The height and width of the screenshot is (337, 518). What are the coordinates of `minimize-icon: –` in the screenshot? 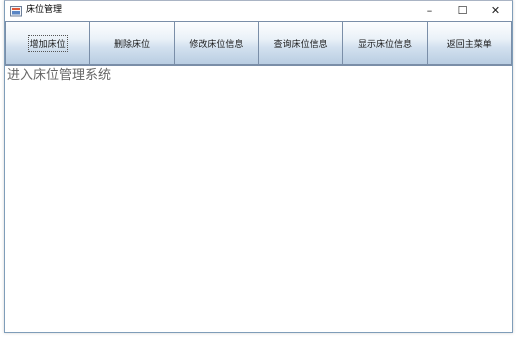 It's located at (429, 10).